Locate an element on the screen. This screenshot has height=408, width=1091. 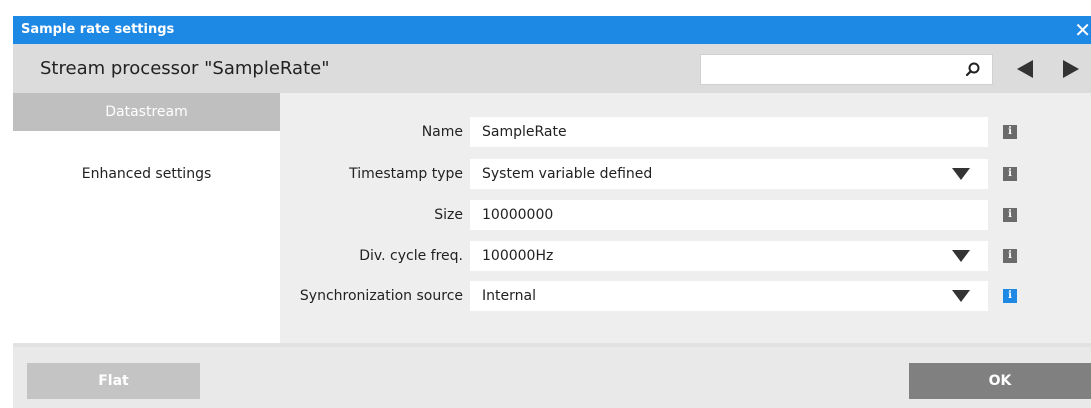
page-title: Stream processor "SampleRate" is located at coordinates (185, 68).